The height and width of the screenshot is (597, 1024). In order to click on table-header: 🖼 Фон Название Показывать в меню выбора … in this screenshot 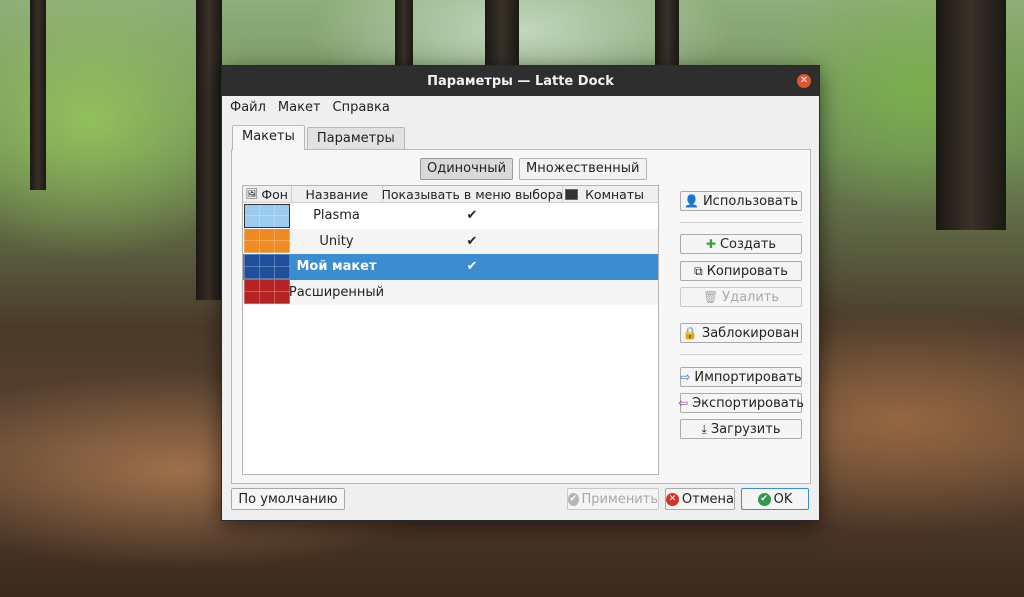, I will do `click(450, 194)`.